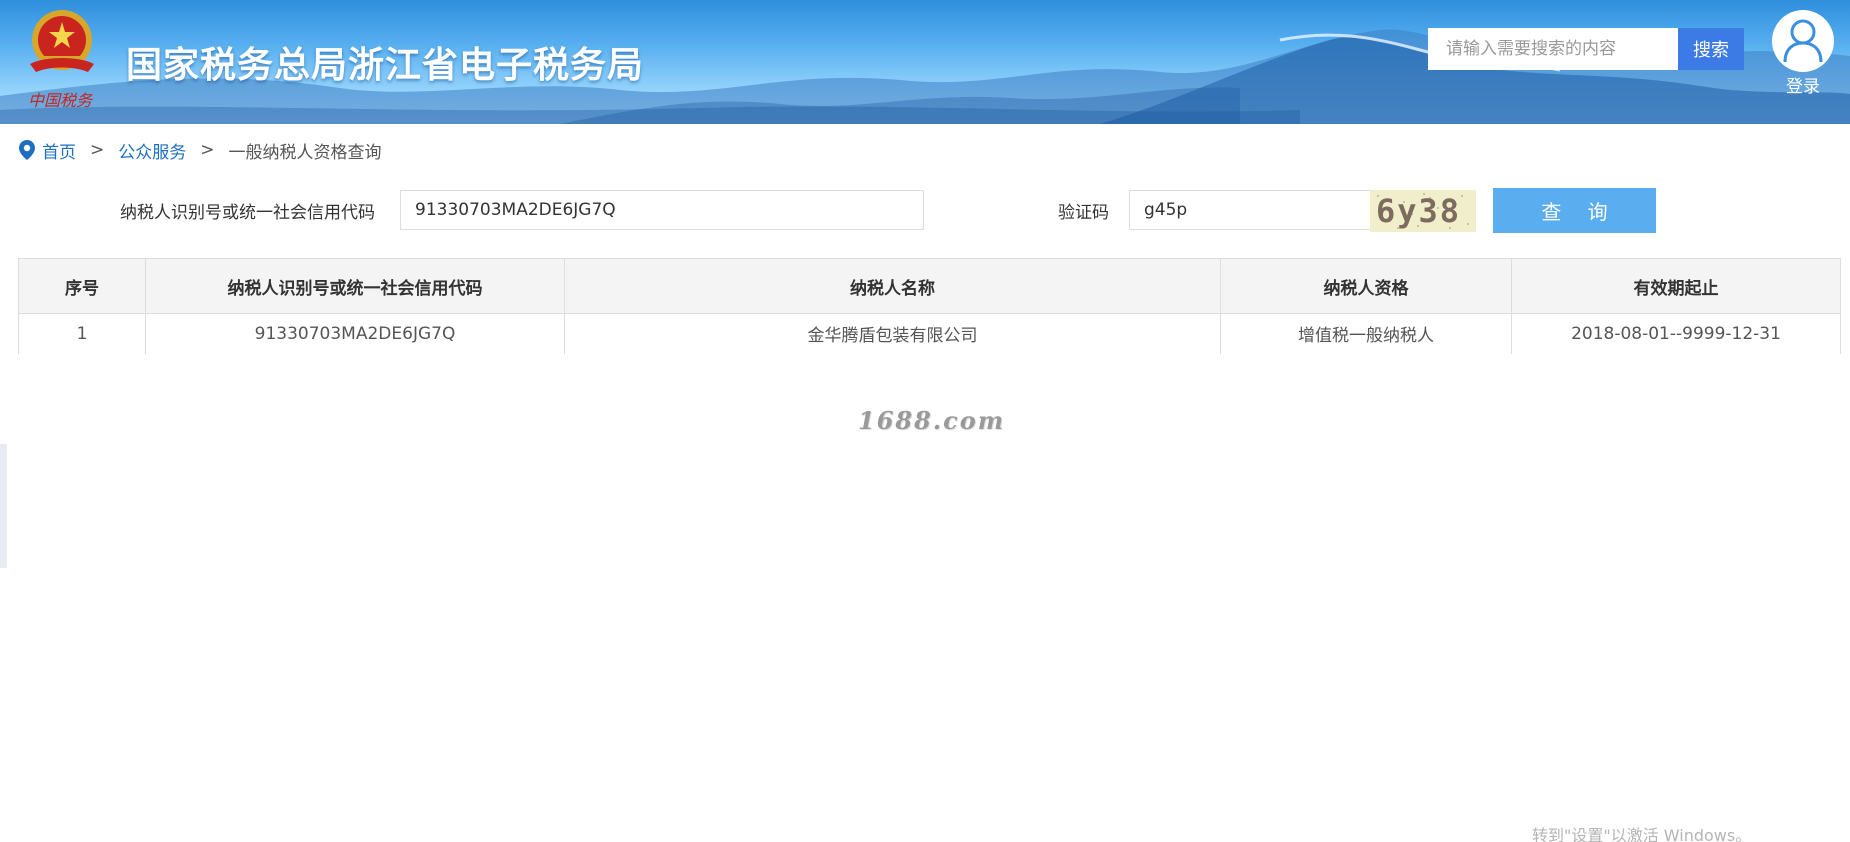 The width and height of the screenshot is (1850, 842). I want to click on watermark: 1688.com, so click(932, 420).